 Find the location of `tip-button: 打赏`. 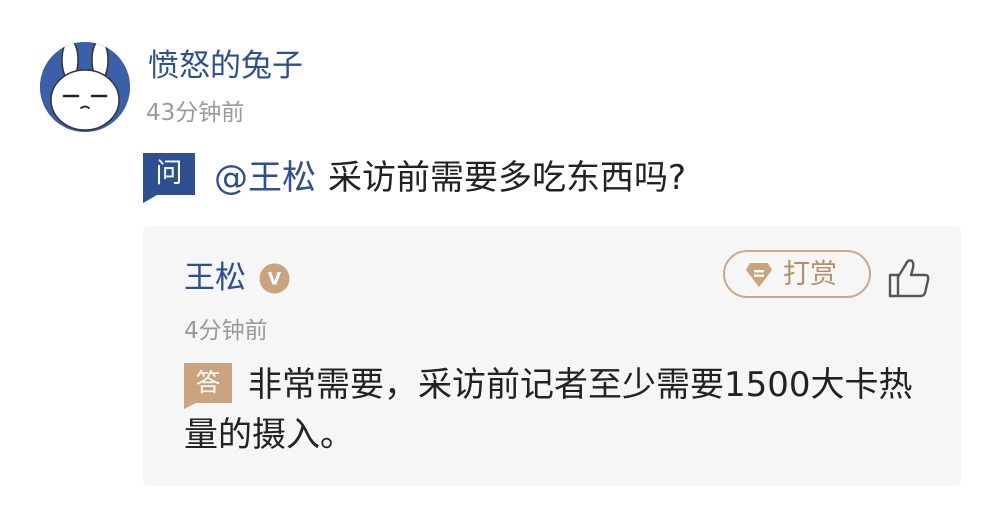

tip-button: 打赏 is located at coordinates (797, 274).